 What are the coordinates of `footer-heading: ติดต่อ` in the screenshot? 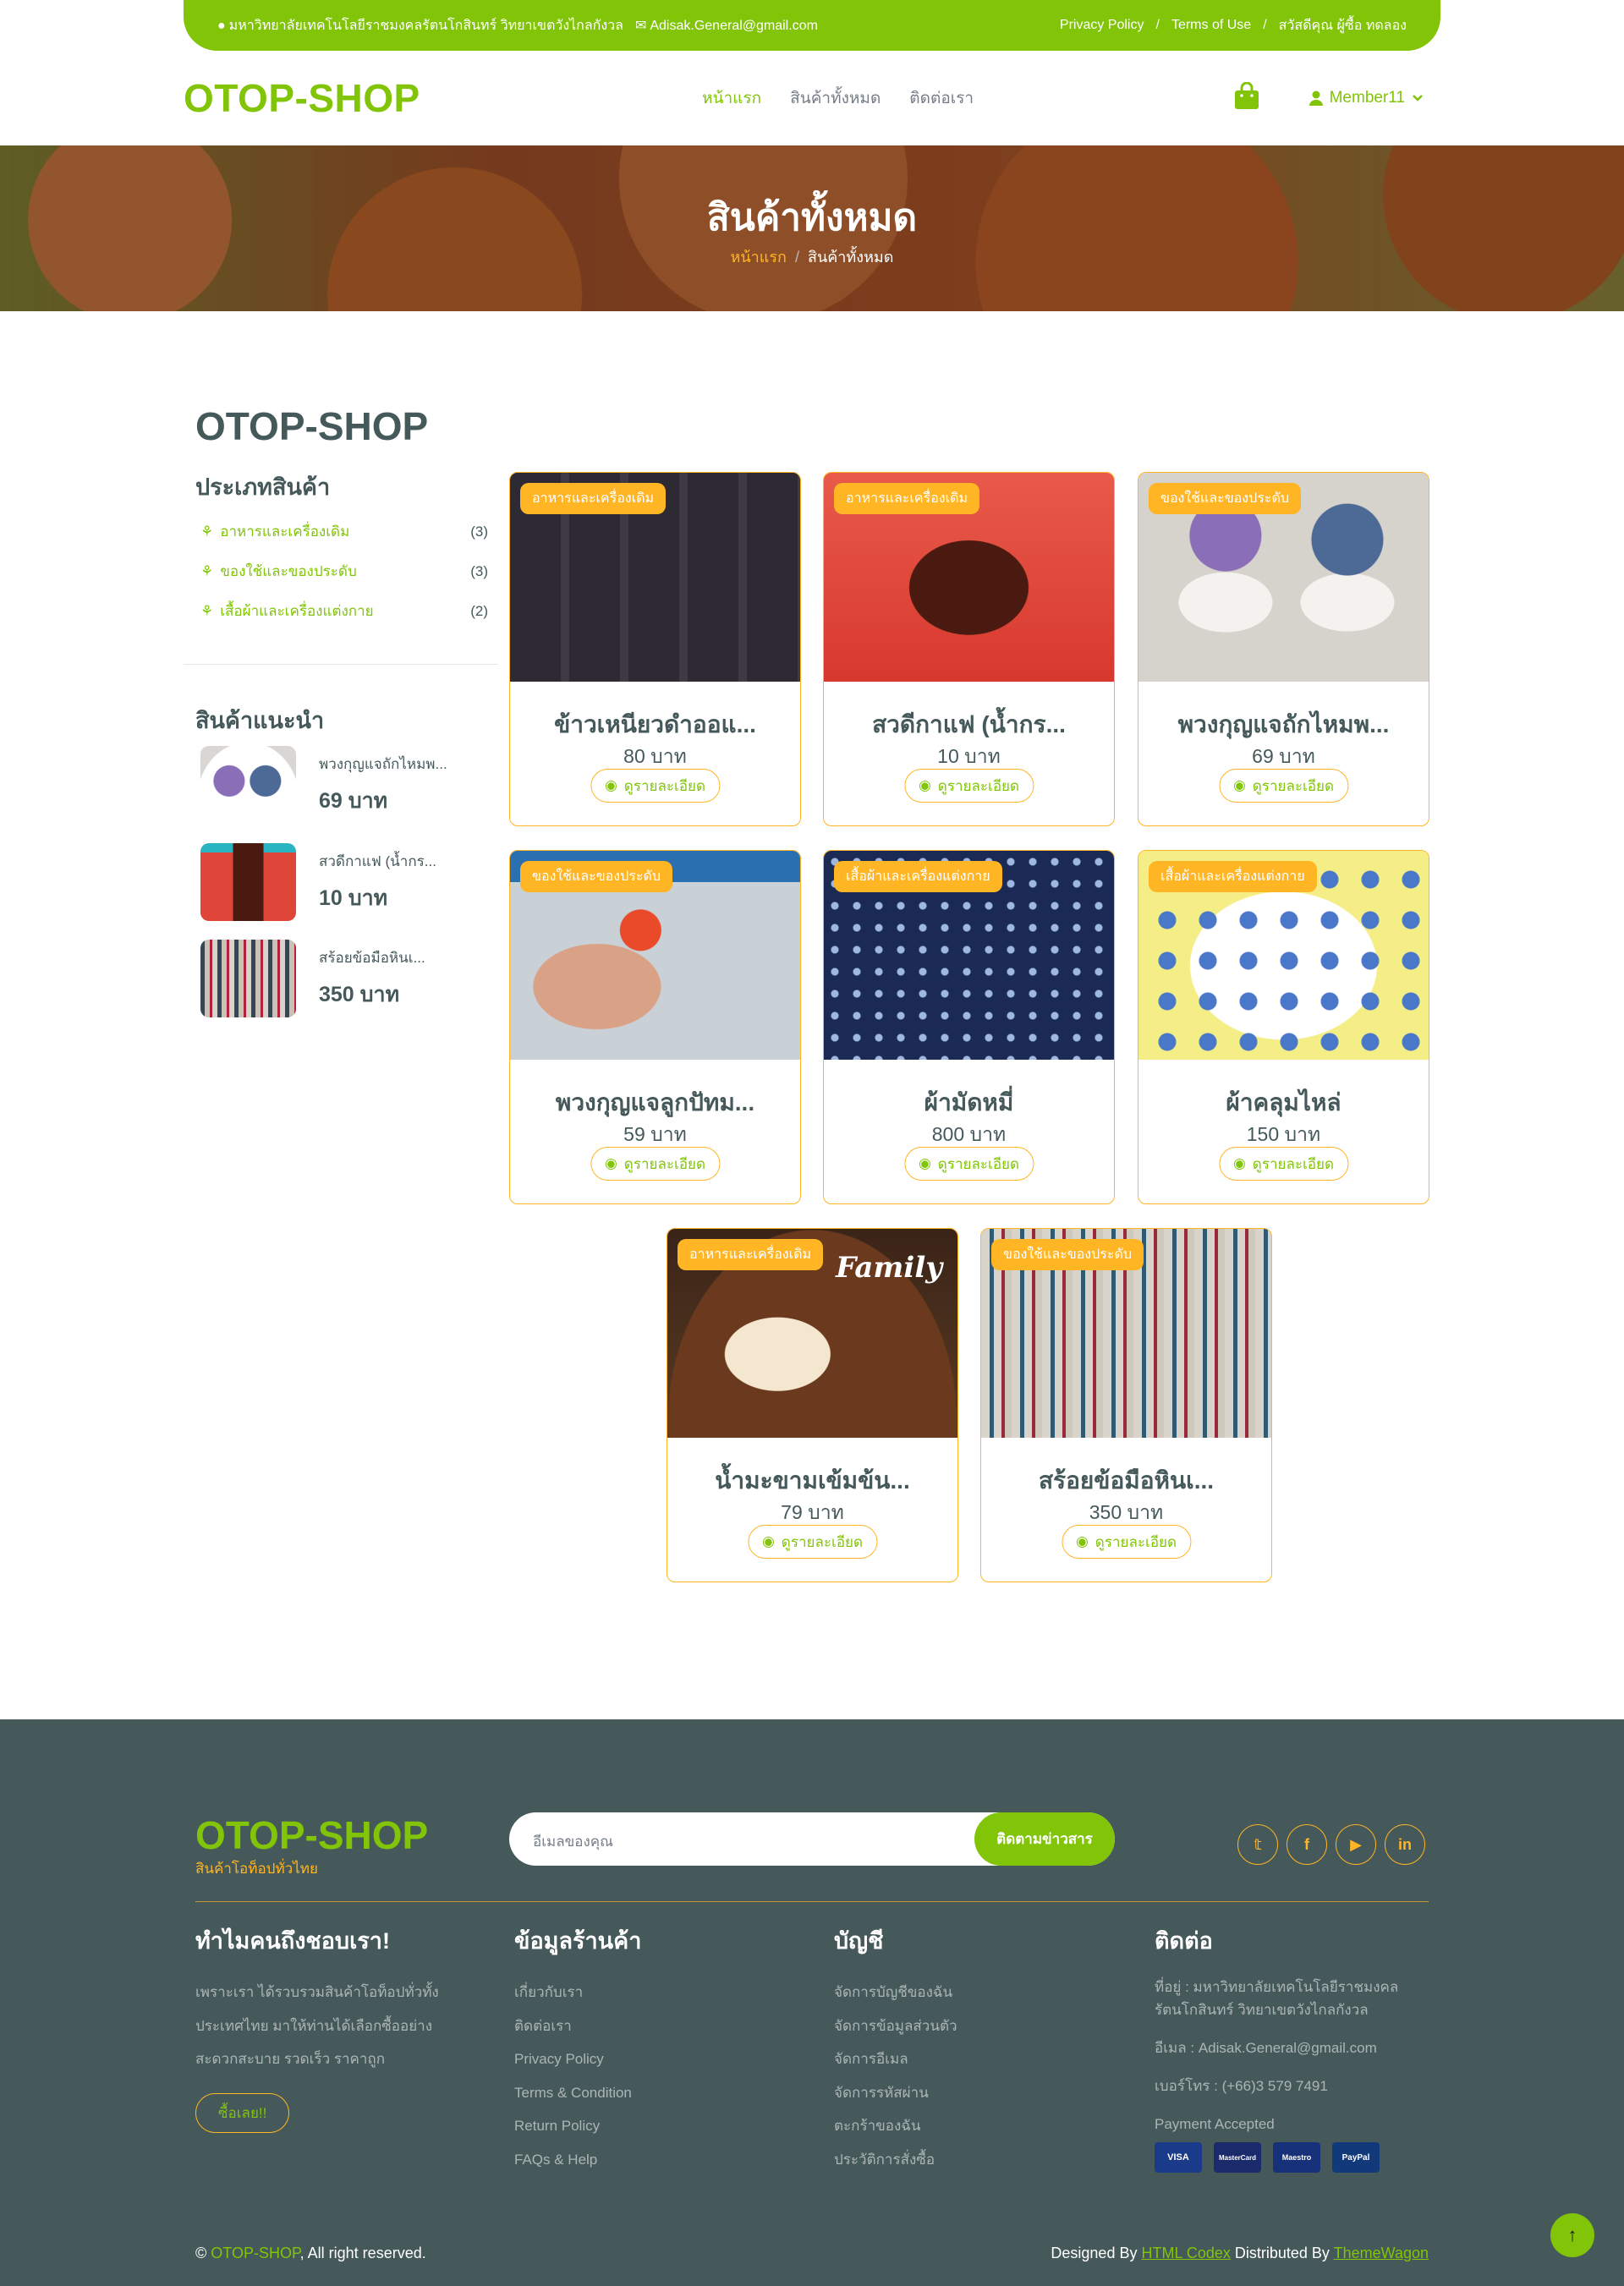 It's located at (1184, 1941).